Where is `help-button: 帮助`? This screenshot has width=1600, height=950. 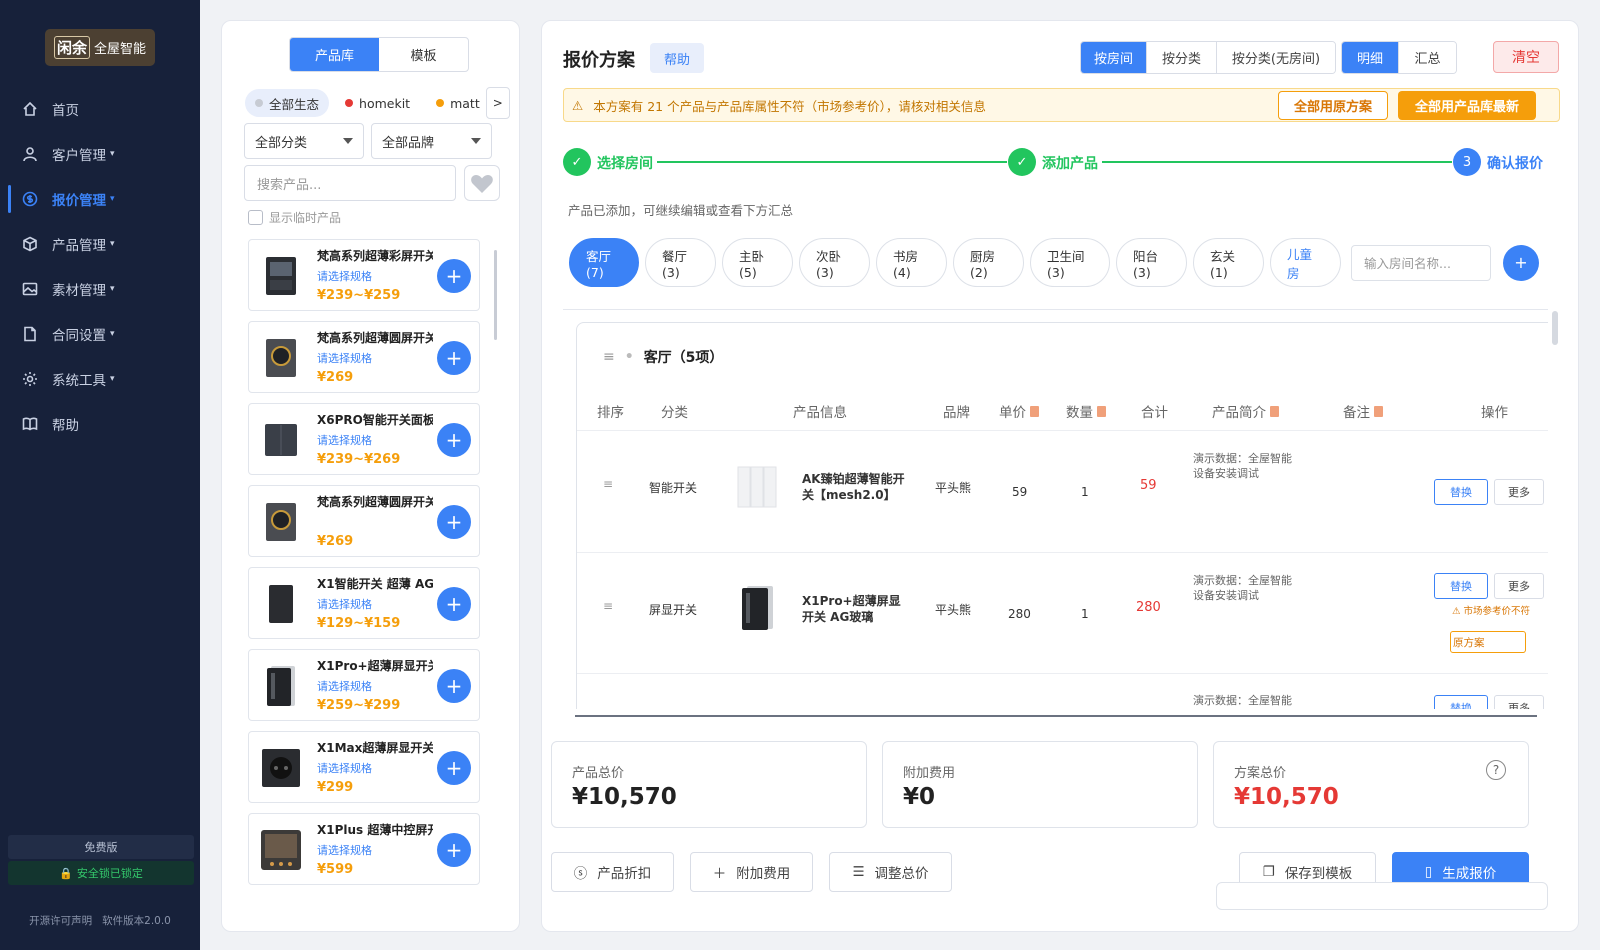 help-button: 帮助 is located at coordinates (677, 58).